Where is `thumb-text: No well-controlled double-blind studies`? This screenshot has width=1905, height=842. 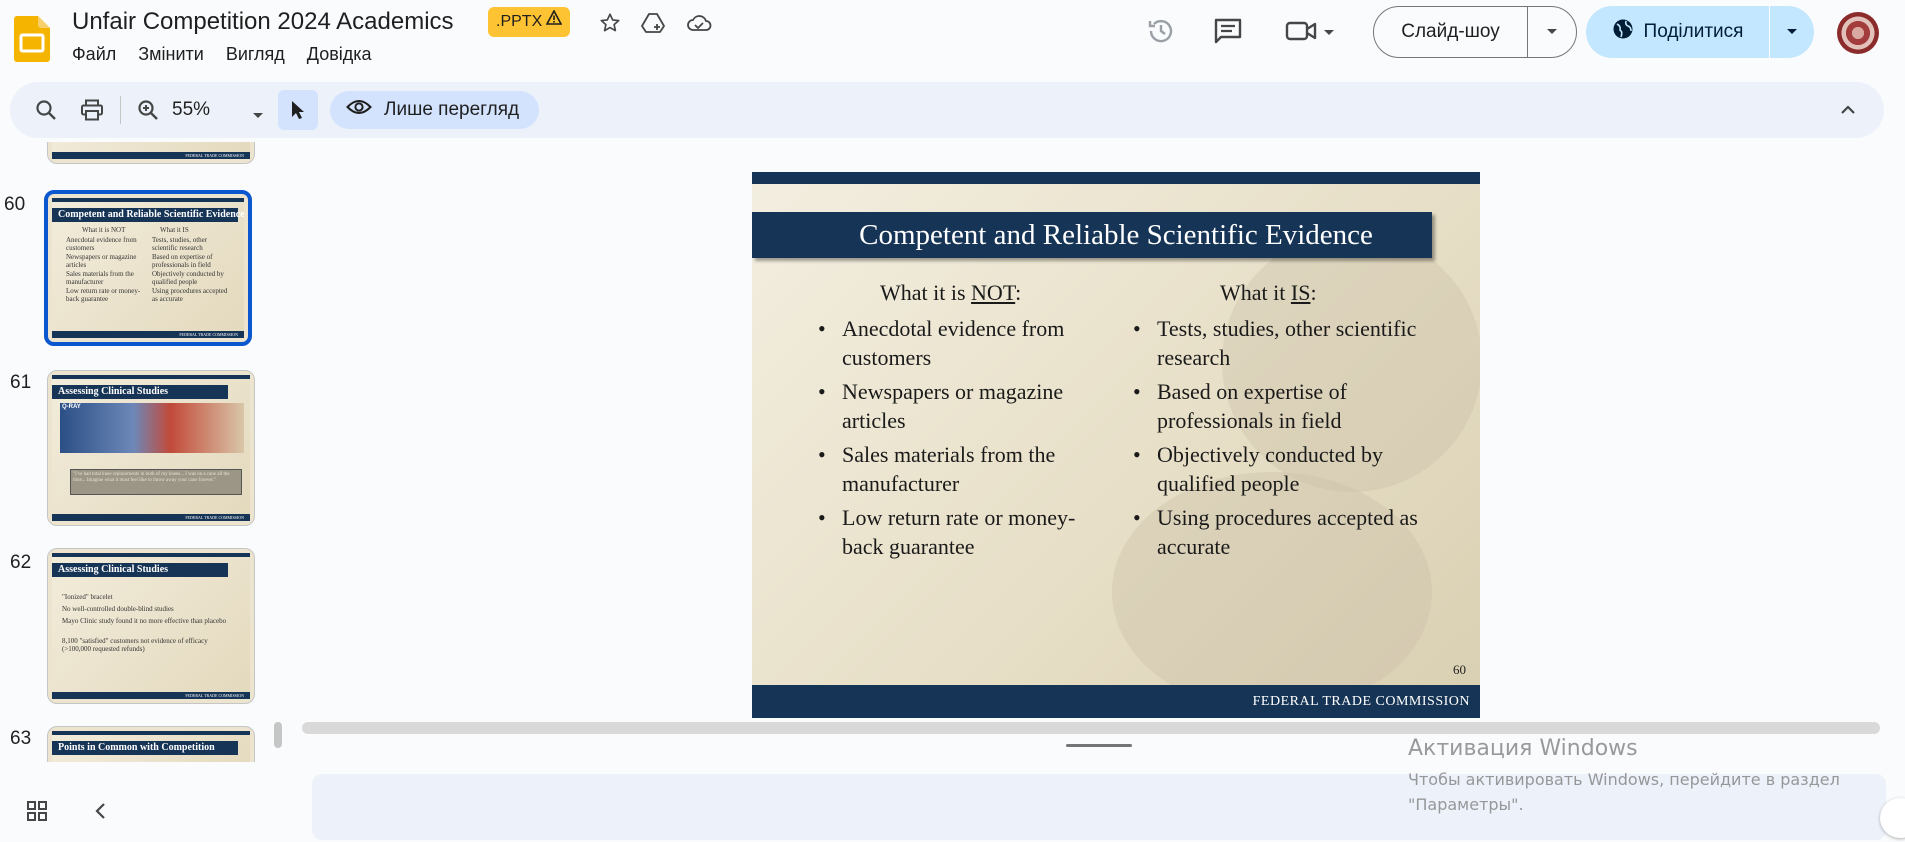 thumb-text: No well-controlled double-blind studies is located at coordinates (118, 609).